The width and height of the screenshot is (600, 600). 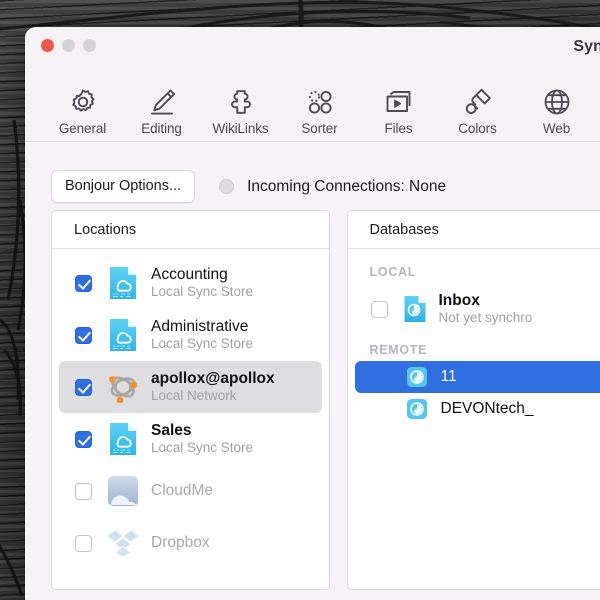 What do you see at coordinates (477, 377) in the screenshot?
I see `list-item-selected: 11` at bounding box center [477, 377].